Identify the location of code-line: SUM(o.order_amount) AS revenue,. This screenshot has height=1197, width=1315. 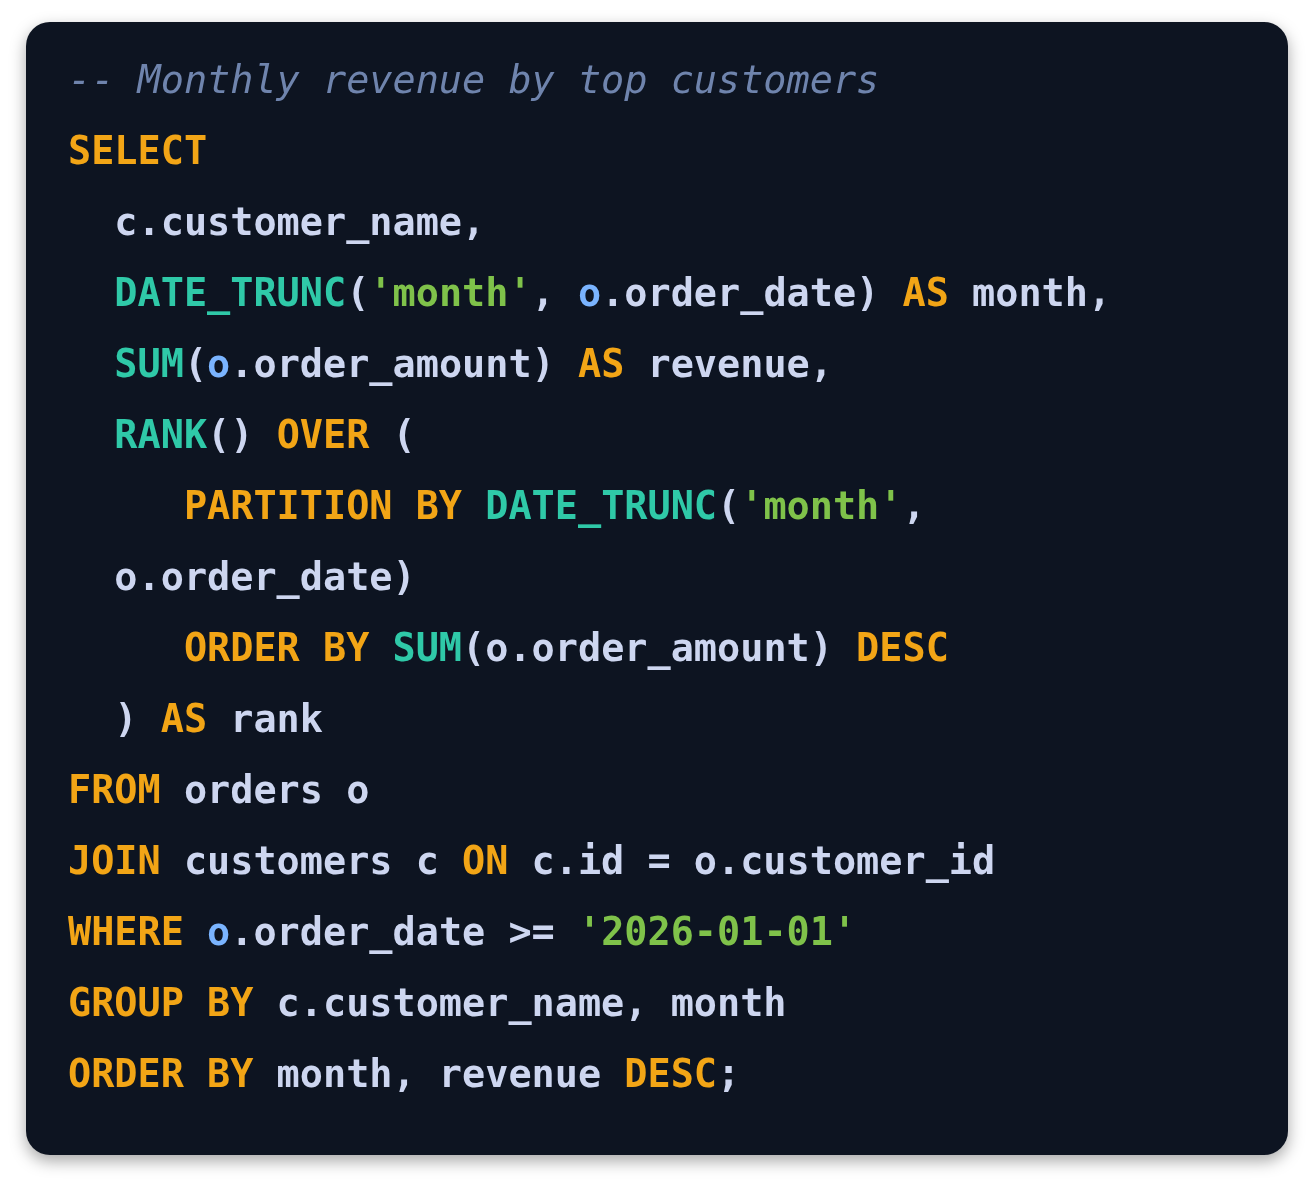
(473, 364).